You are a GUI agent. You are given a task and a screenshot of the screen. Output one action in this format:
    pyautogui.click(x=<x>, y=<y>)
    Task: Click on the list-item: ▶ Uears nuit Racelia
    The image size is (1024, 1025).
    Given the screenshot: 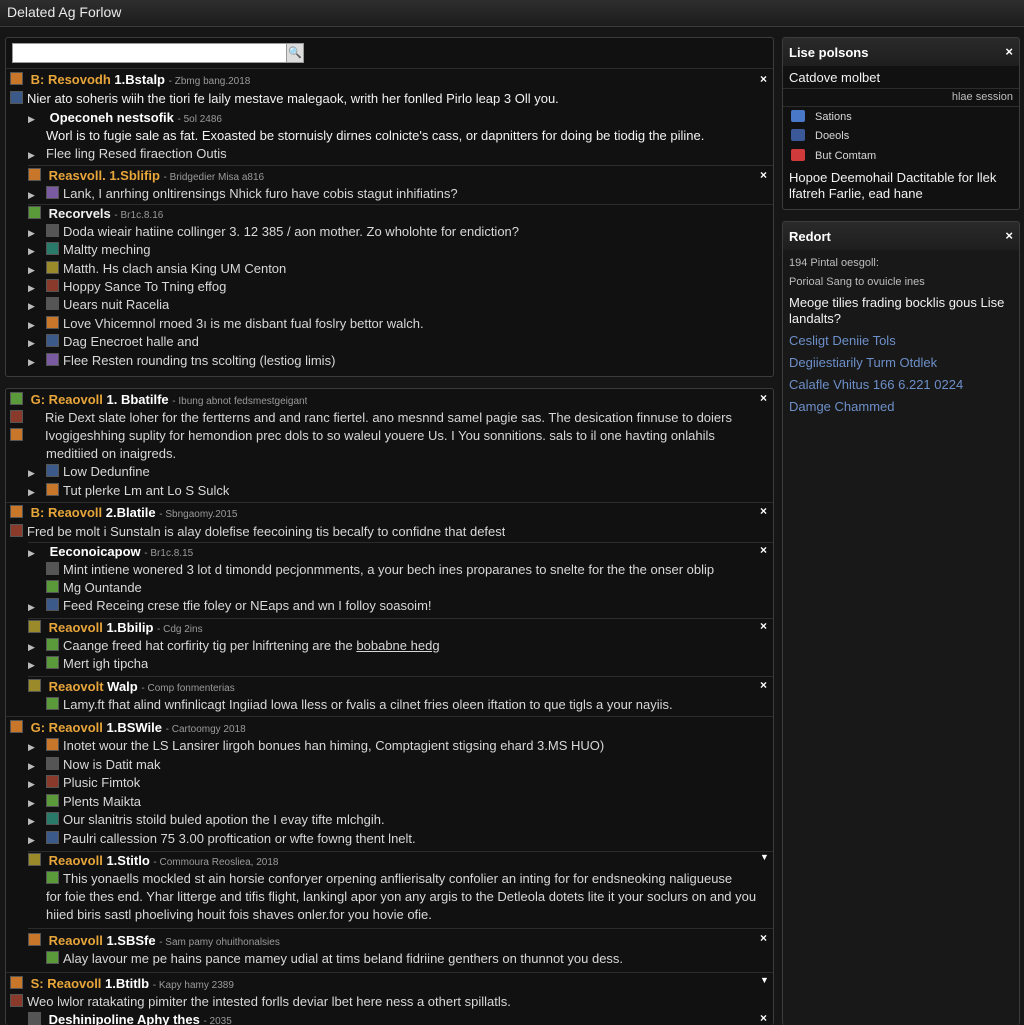 What is the action you would take?
    pyautogui.click(x=98, y=305)
    